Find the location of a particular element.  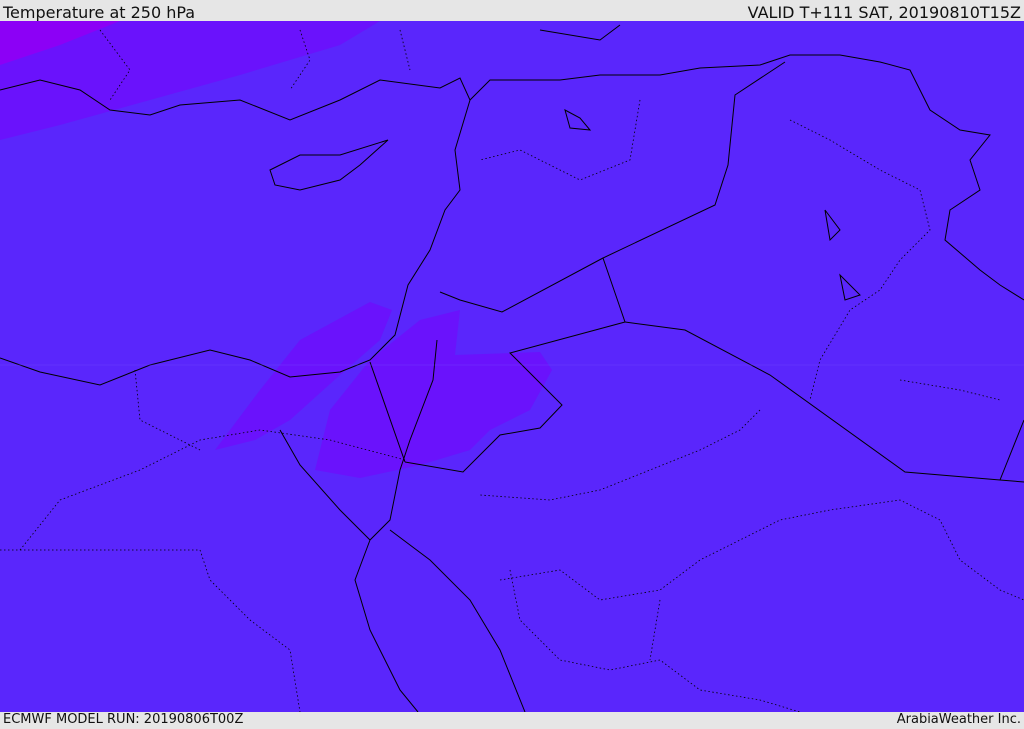

map-title: Temperature at 250 hPa is located at coordinates (99, 12).